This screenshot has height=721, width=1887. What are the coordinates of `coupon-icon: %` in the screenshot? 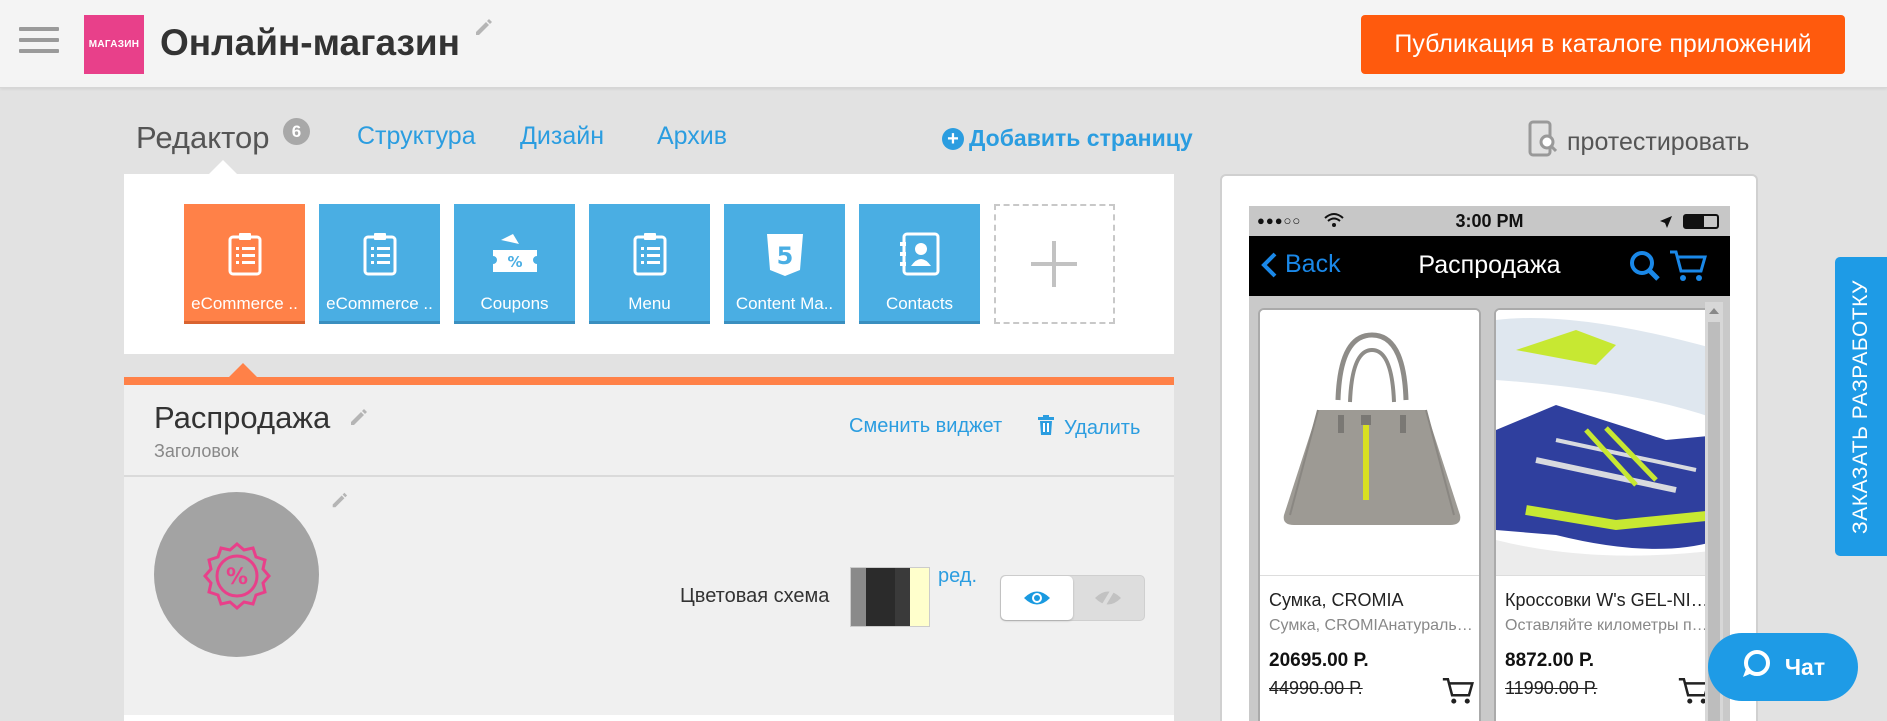 It's located at (514, 254).